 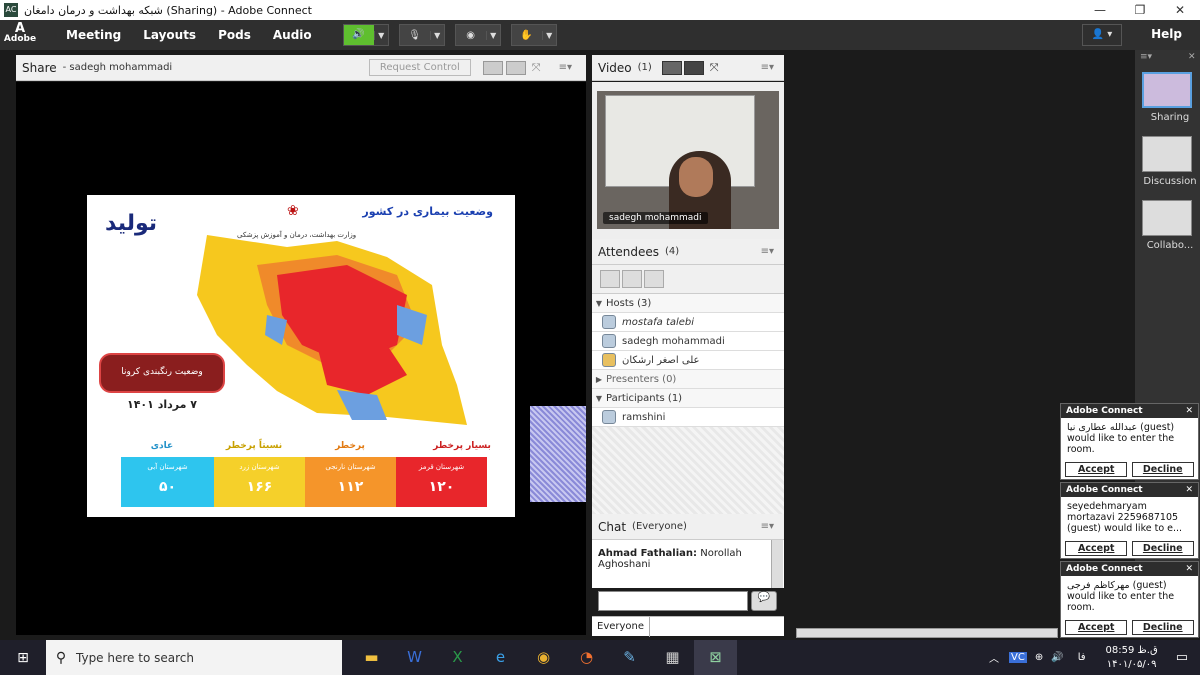 I want to click on user-menu-button: 👤 ▾, so click(x=1102, y=35).